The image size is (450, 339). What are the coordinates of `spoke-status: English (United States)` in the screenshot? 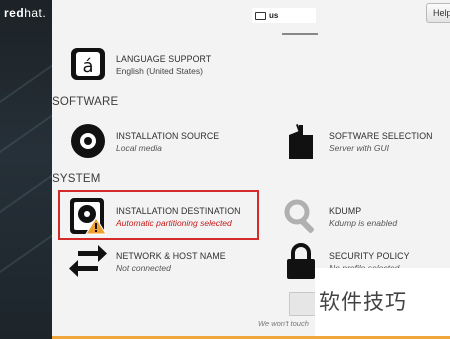 It's located at (159, 71).